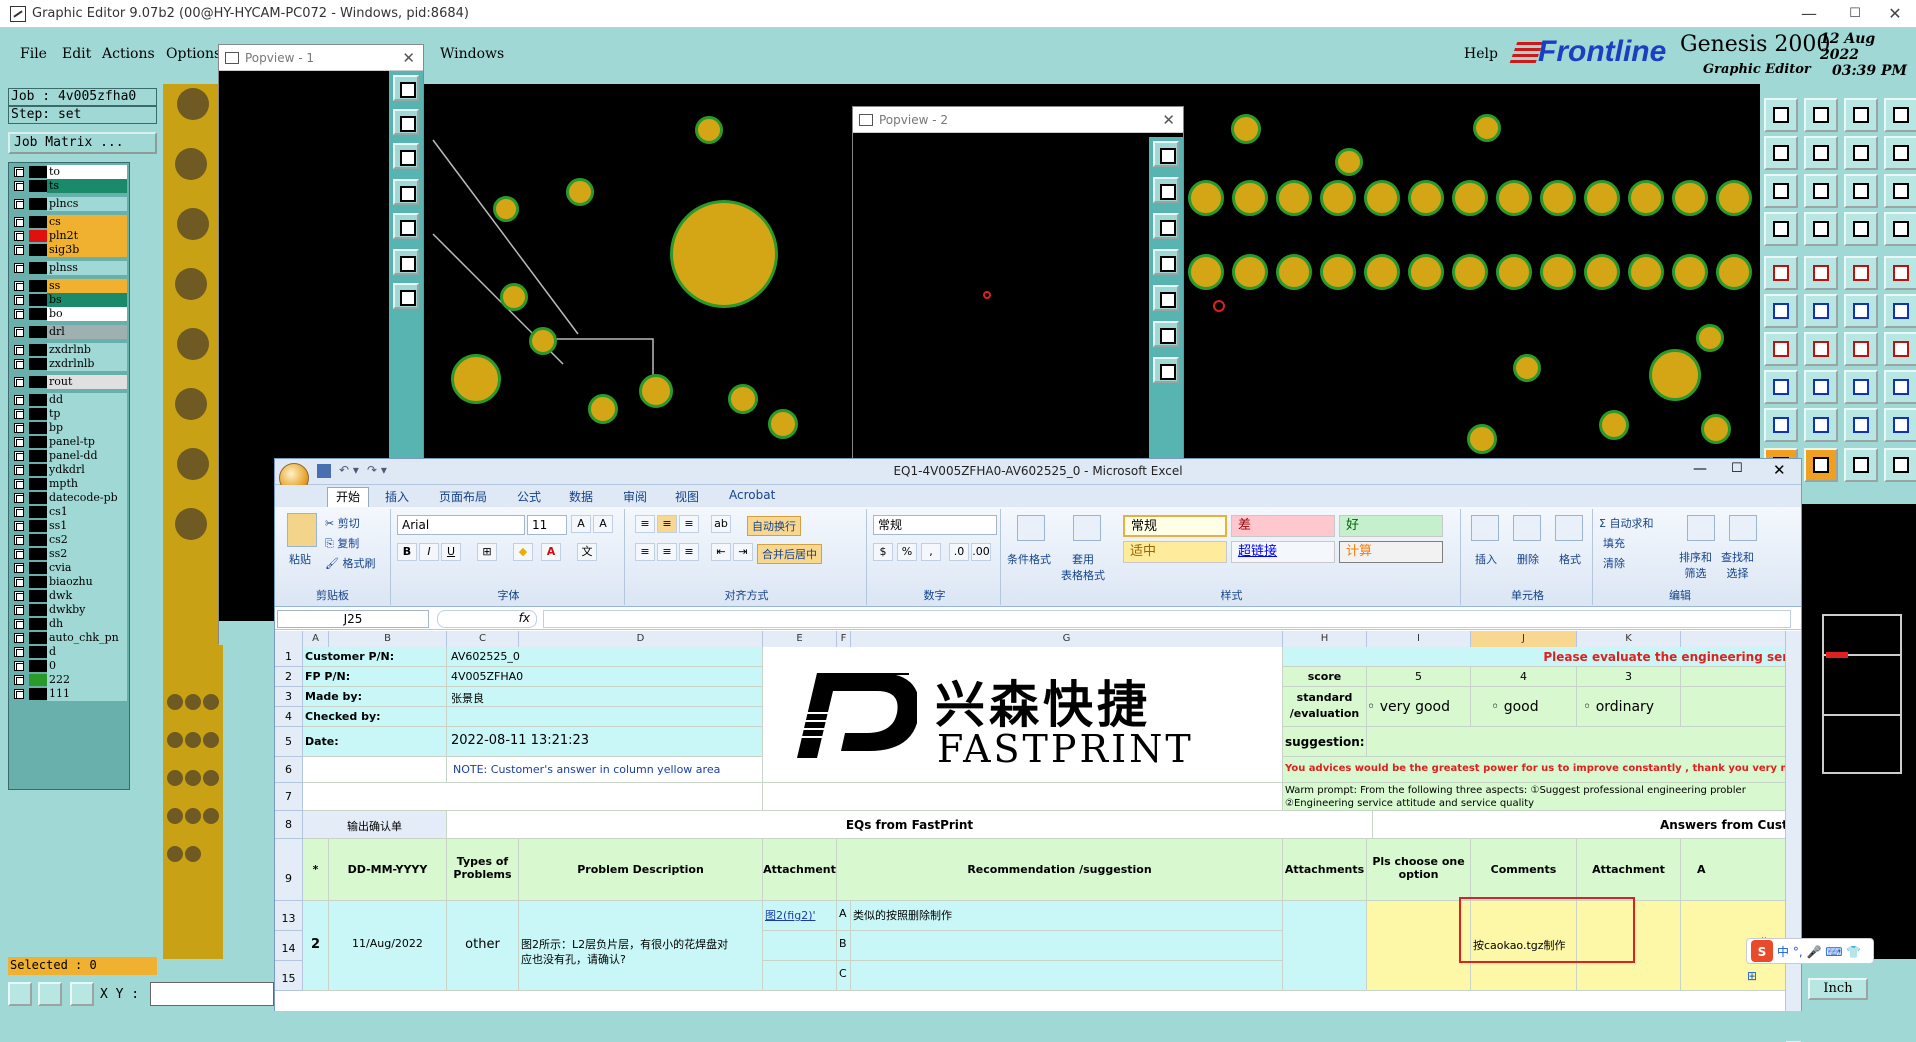 This screenshot has height=1042, width=1916. I want to click on layer-row: datecode-pb, so click(70, 498).